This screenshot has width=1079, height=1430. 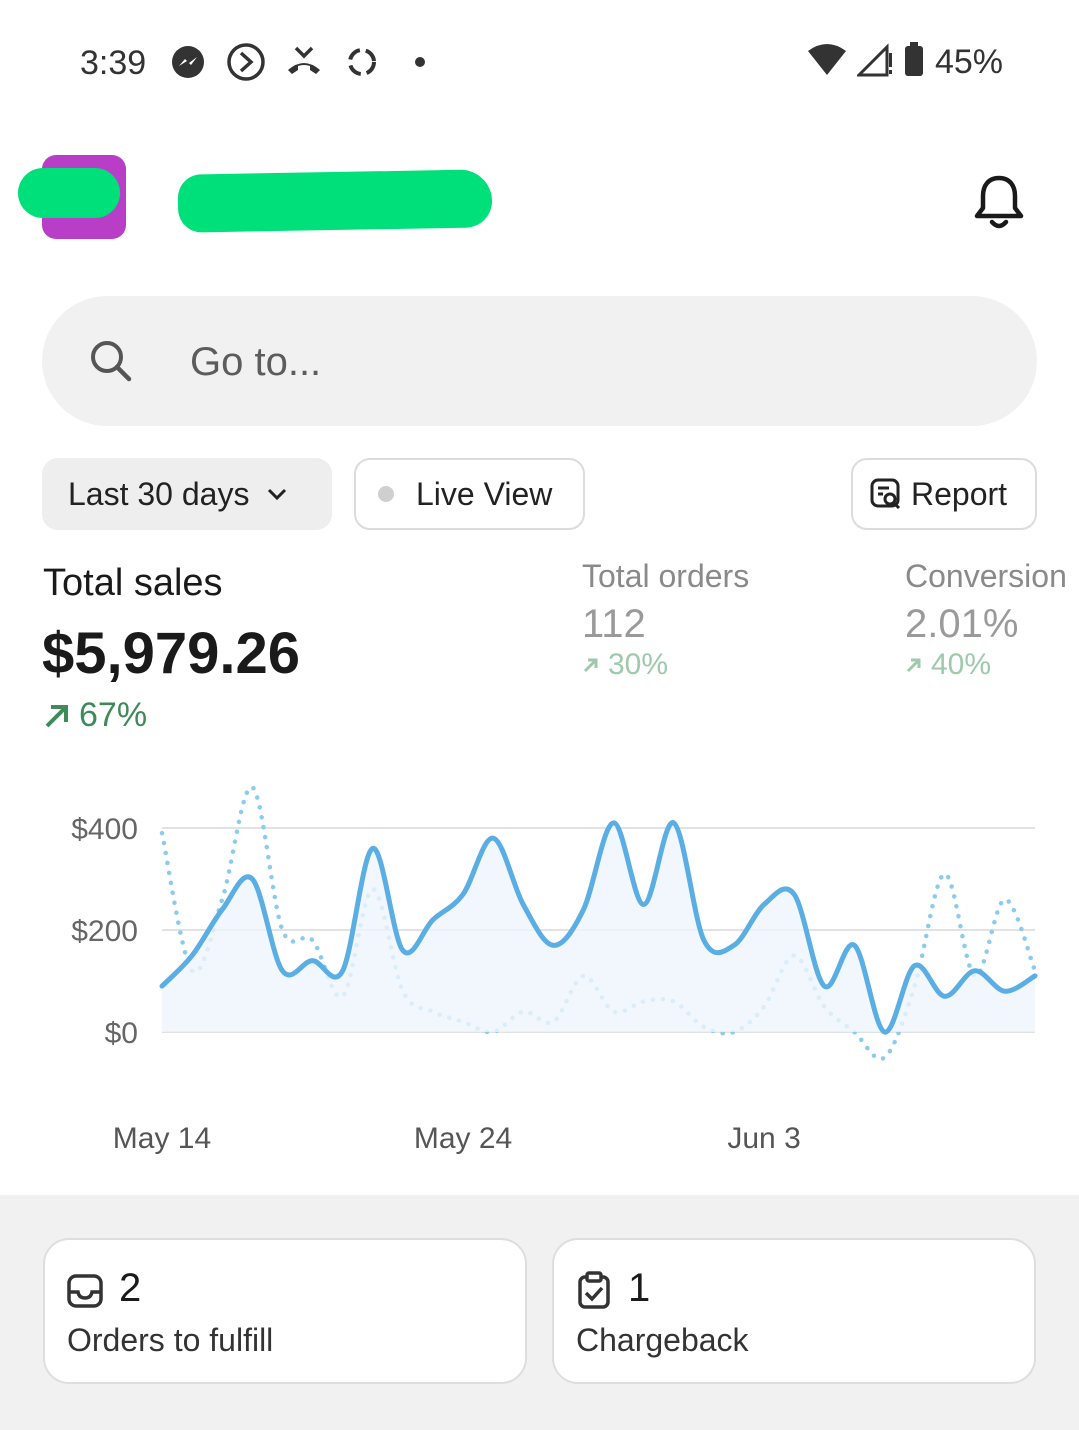 I want to click on y-tick-label: $200, so click(x=104, y=931).